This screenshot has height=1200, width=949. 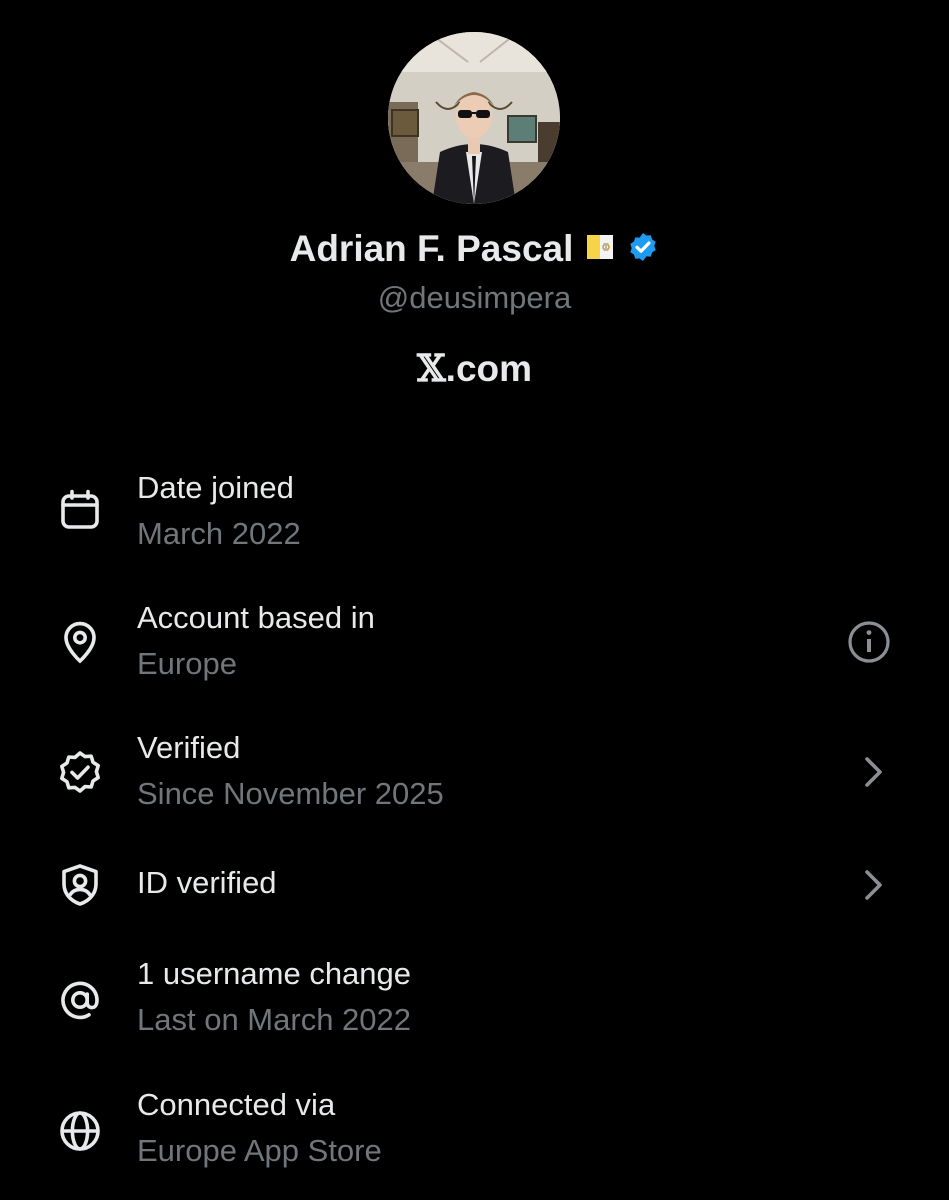 I want to click on site-label: 𝕏.com, so click(x=474, y=368).